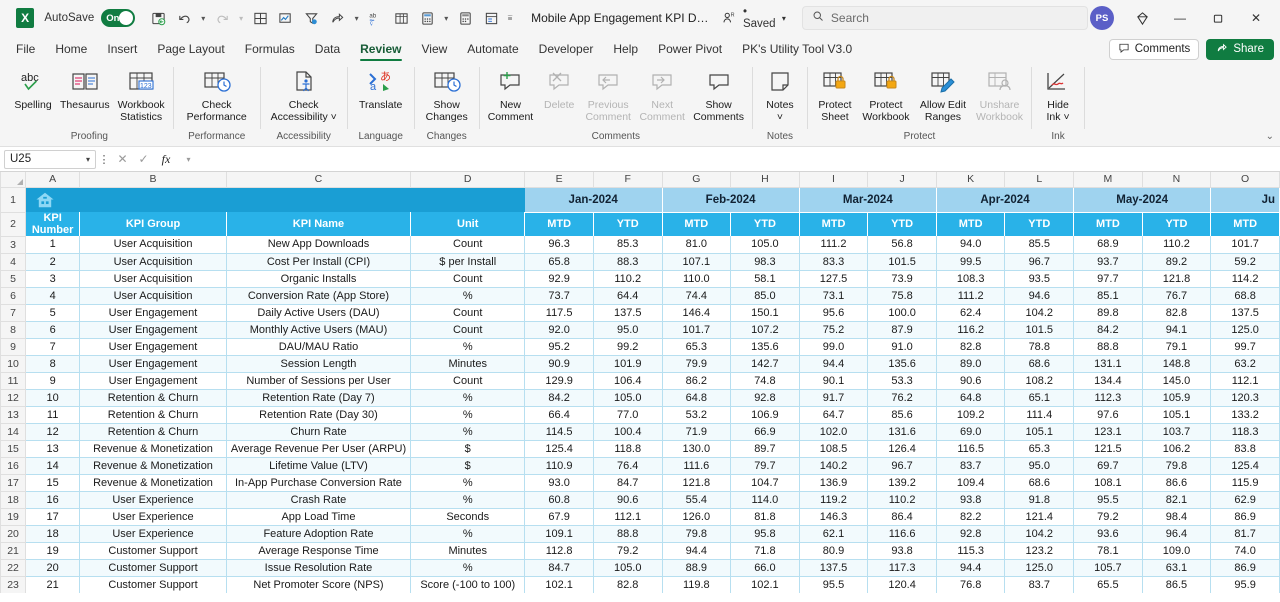 This screenshot has height=602, width=1280. Describe the element at coordinates (765, 534) in the screenshot. I see `cell-value-3: 95.8` at that location.